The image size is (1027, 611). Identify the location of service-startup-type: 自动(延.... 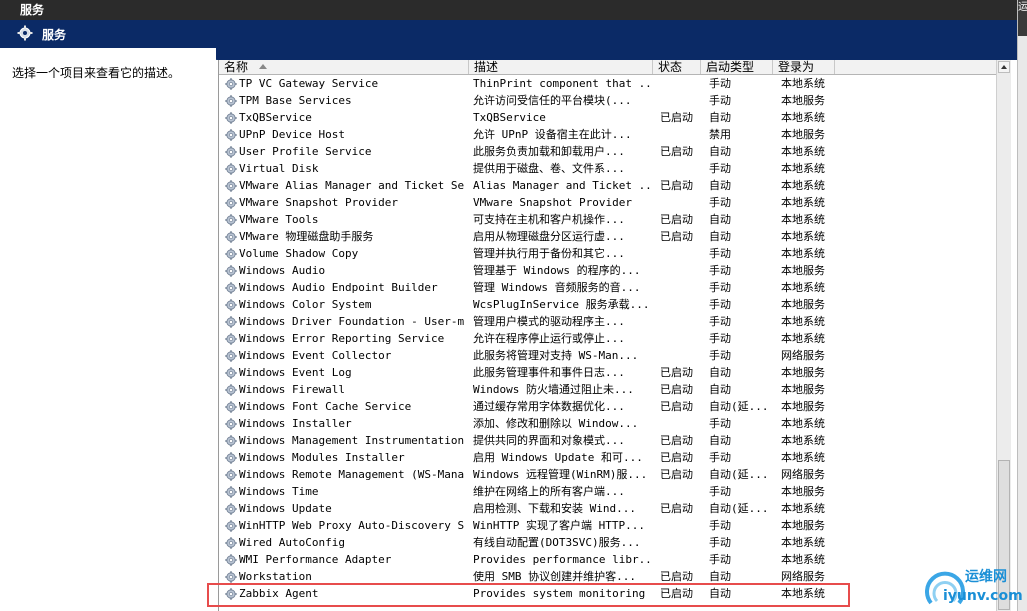
(739, 508).